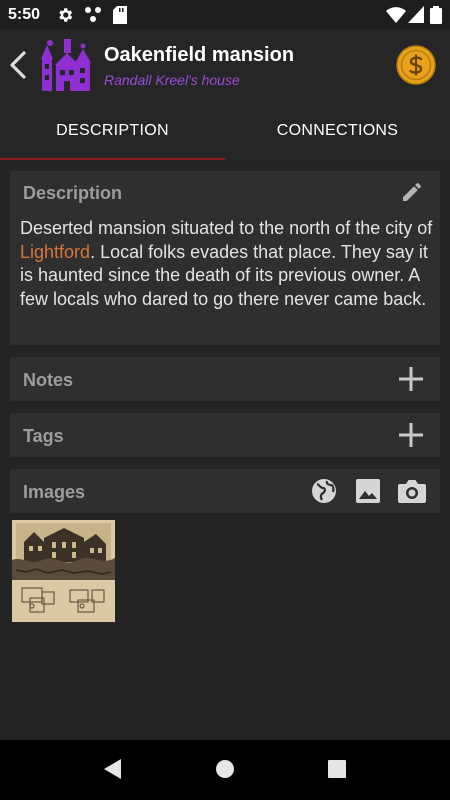 The width and height of the screenshot is (450, 800). I want to click on notes-header: Notes, so click(48, 380).